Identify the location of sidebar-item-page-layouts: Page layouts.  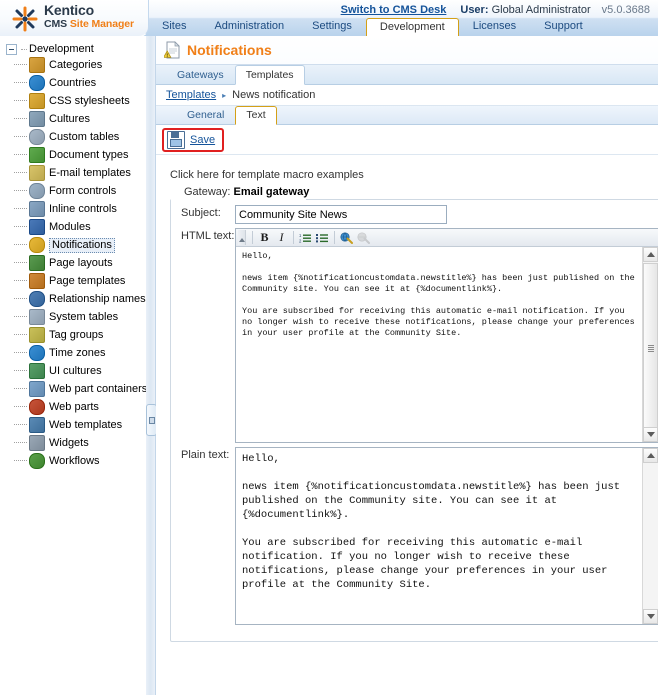
(75, 263).